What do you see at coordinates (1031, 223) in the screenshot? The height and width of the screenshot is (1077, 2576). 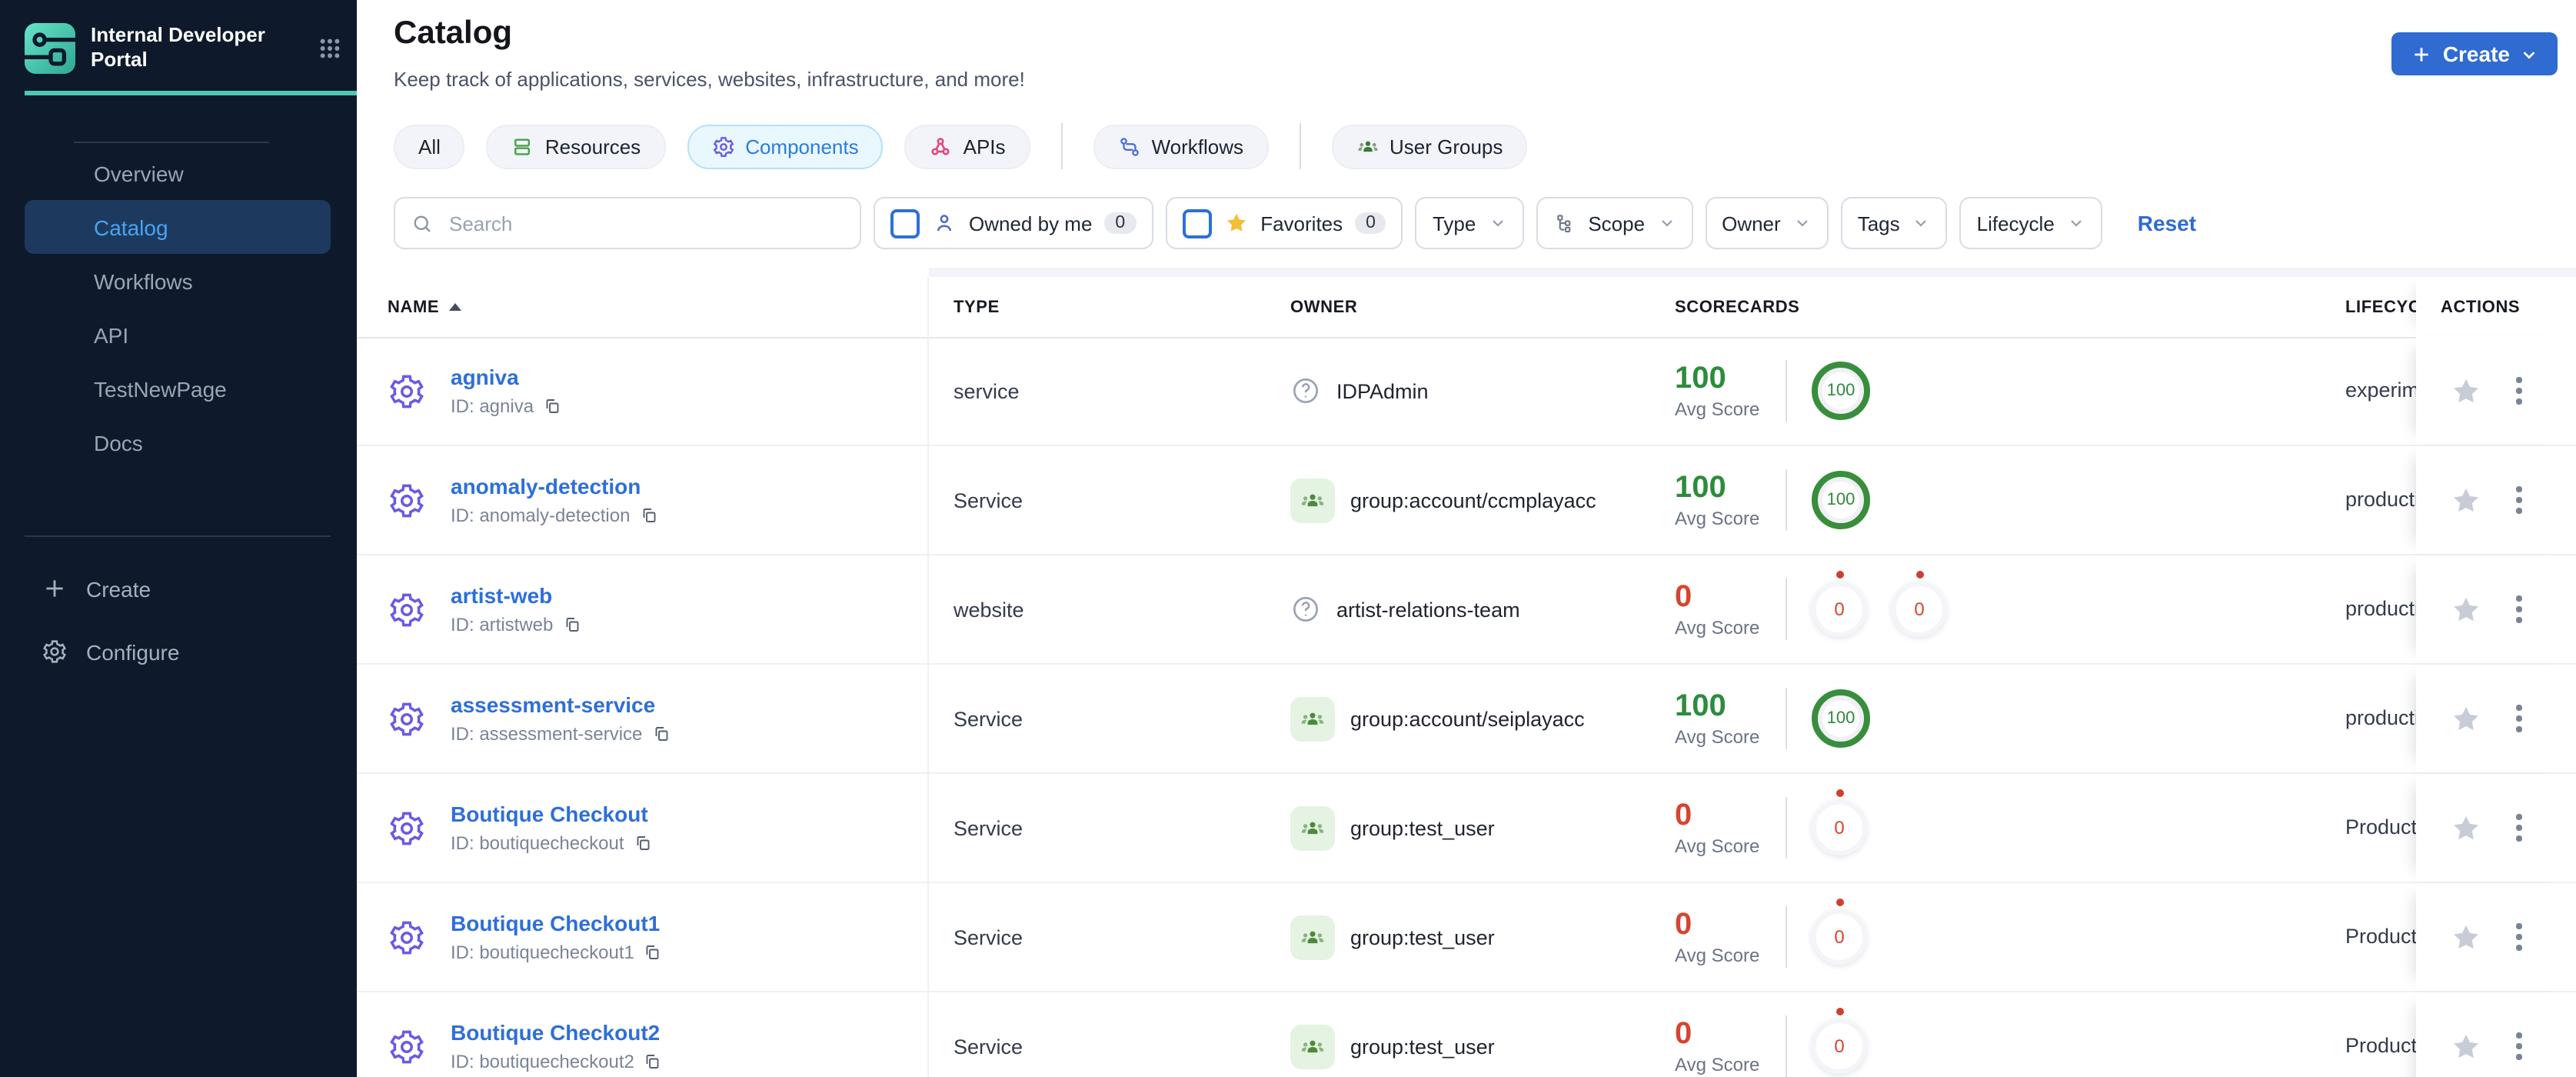 I see `owned-by-me-label: Owned by me` at bounding box center [1031, 223].